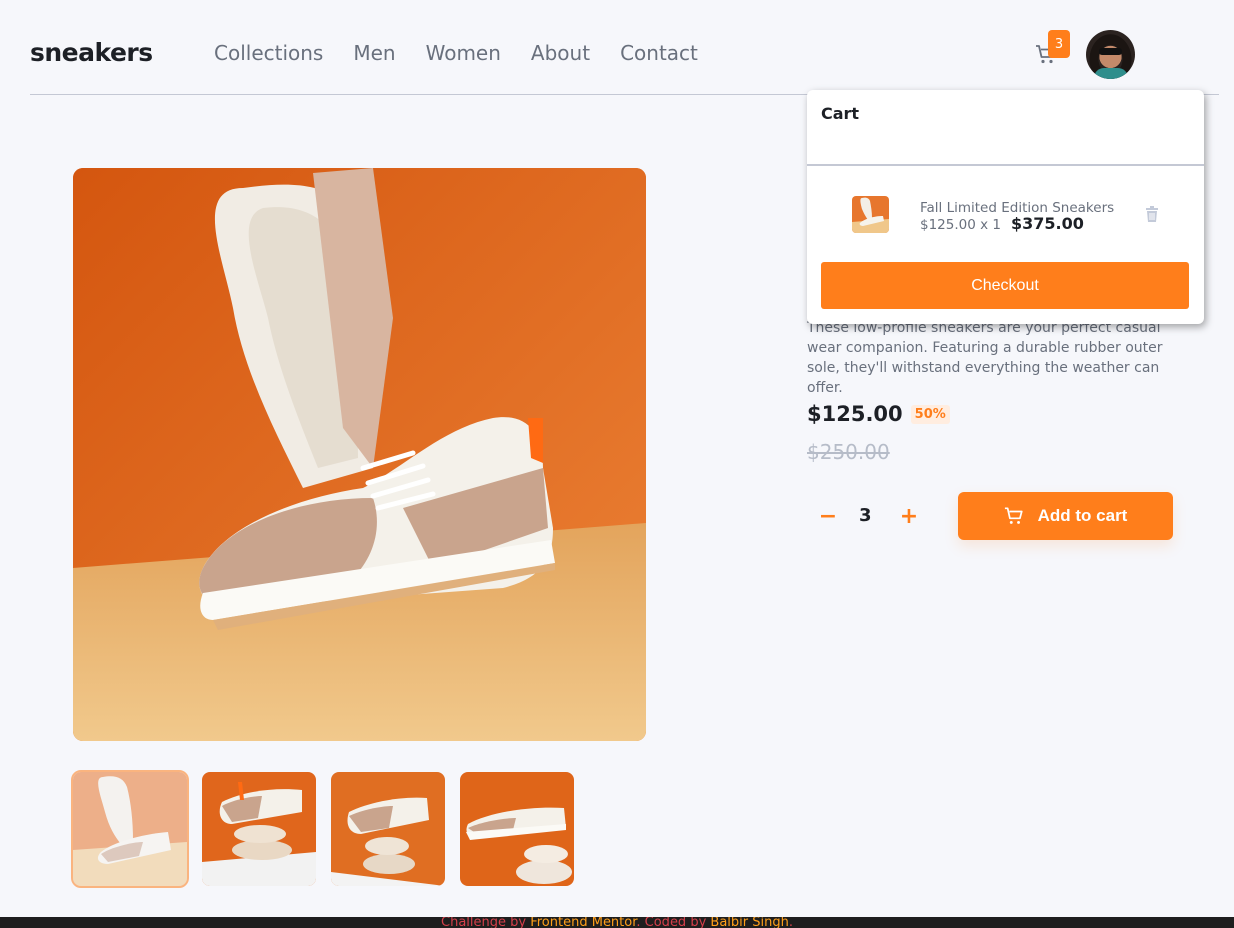 The image size is (1234, 928). I want to click on nav-about: About, so click(560, 53).